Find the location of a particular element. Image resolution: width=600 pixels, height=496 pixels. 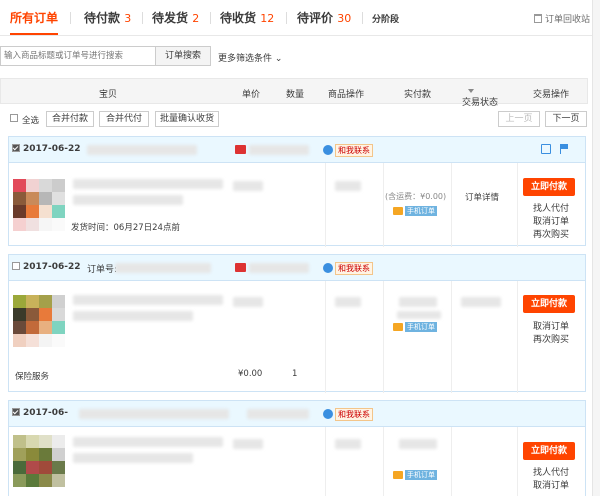

column-header: 宝贝 单价 数量 商品操作 实付款 交易状态 交易操作 is located at coordinates (294, 93).